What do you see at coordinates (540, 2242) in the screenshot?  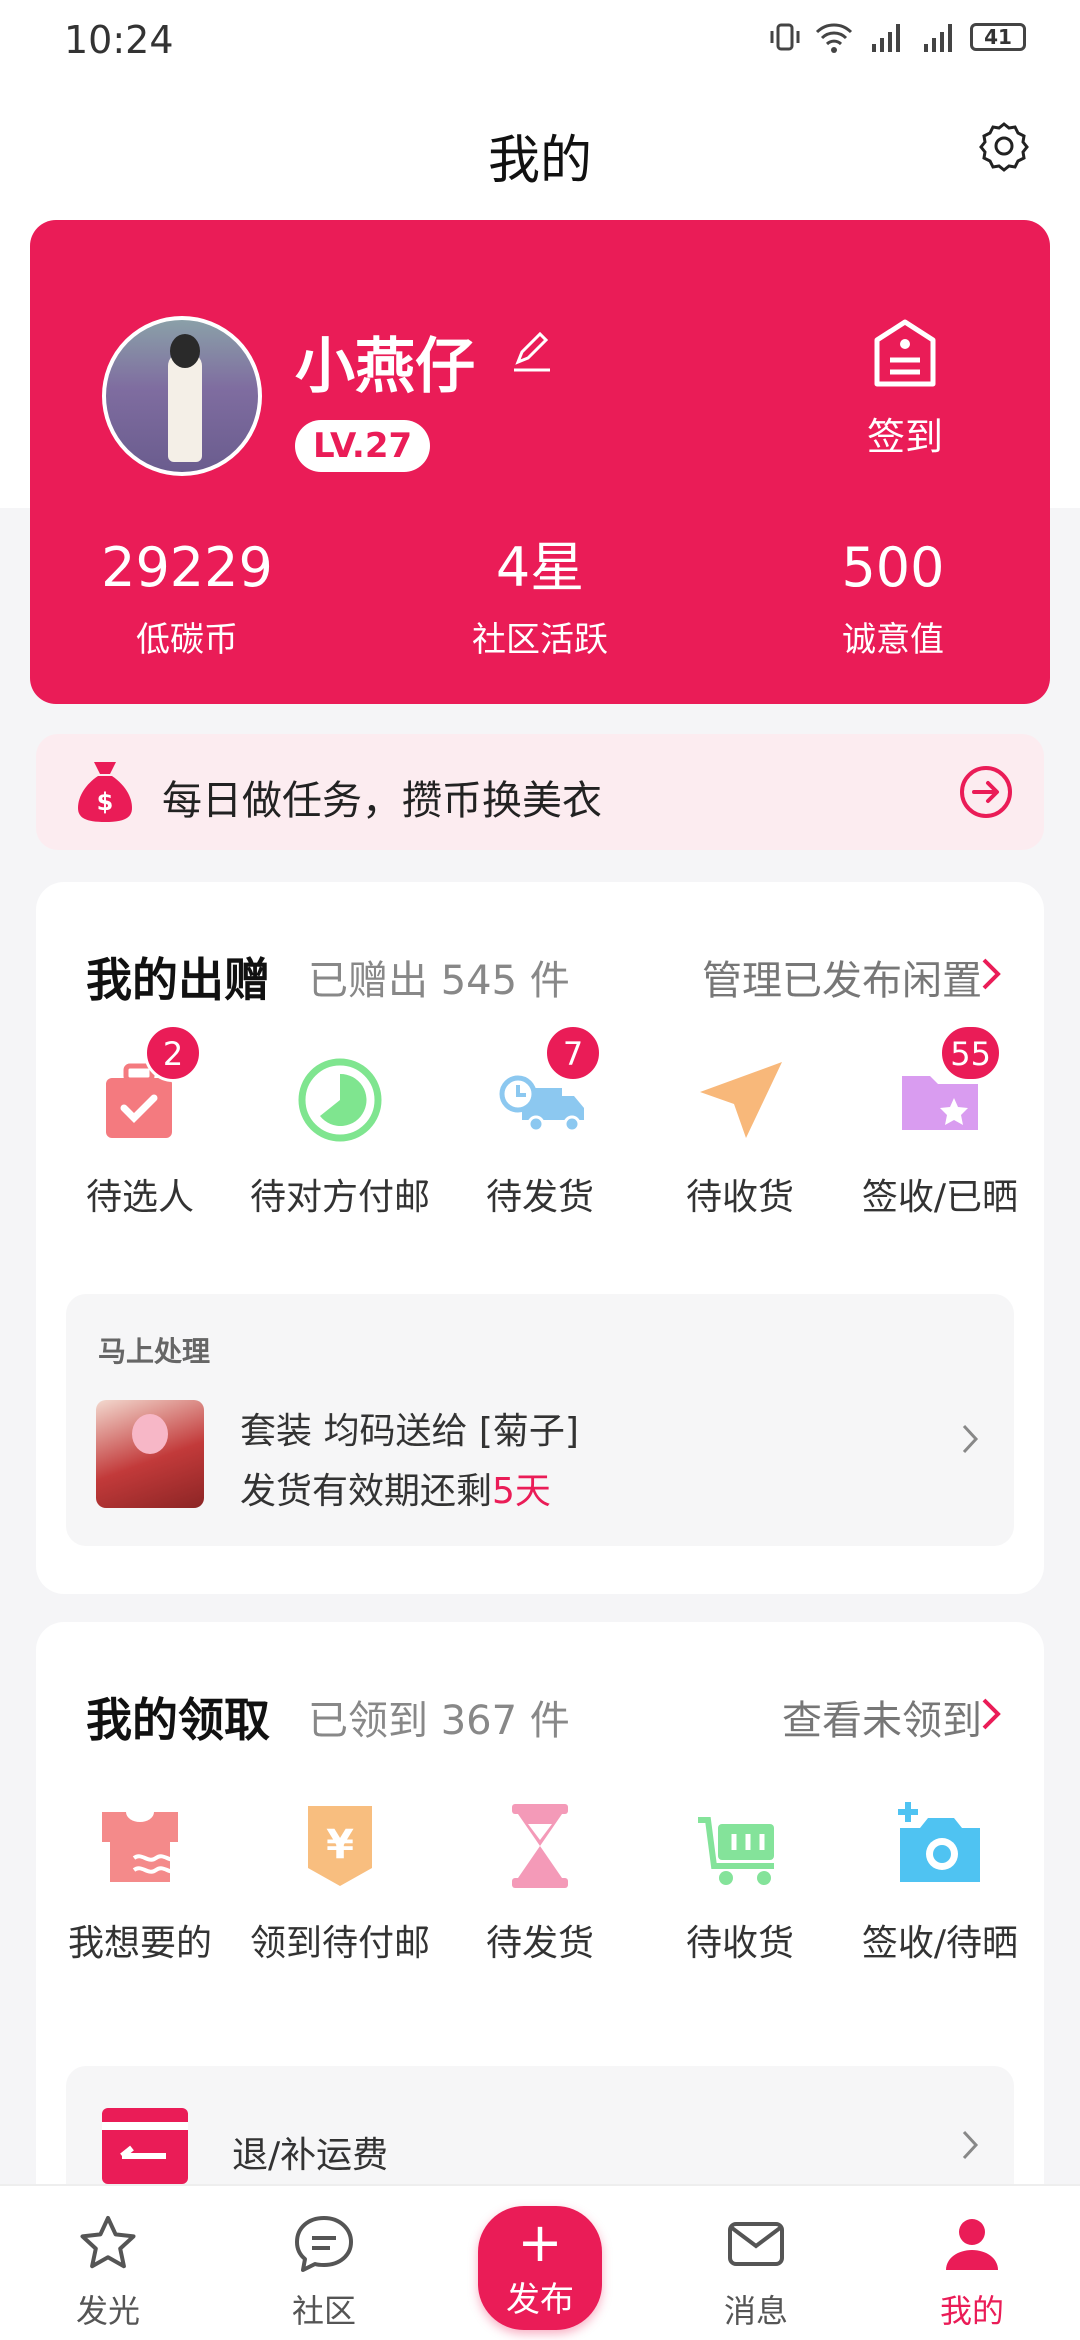 I see `plus-icon: +` at bounding box center [540, 2242].